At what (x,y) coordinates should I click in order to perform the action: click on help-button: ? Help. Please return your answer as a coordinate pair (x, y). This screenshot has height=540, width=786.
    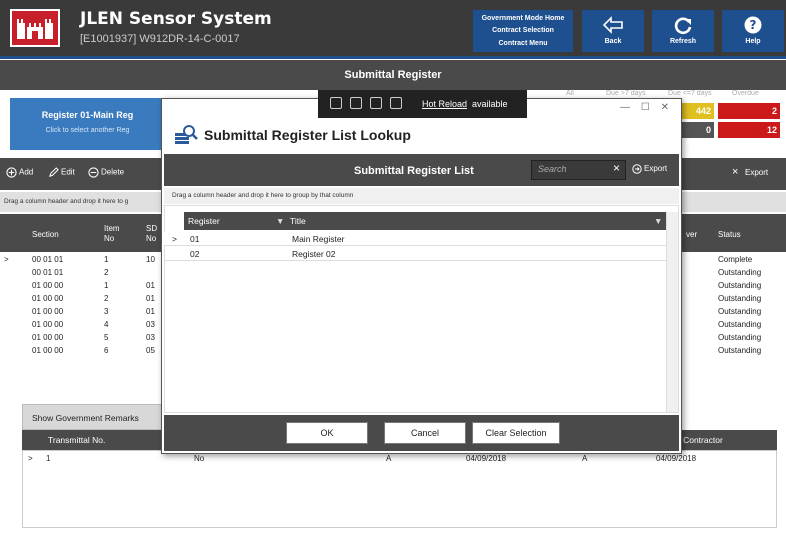
    Looking at the image, I should click on (753, 31).